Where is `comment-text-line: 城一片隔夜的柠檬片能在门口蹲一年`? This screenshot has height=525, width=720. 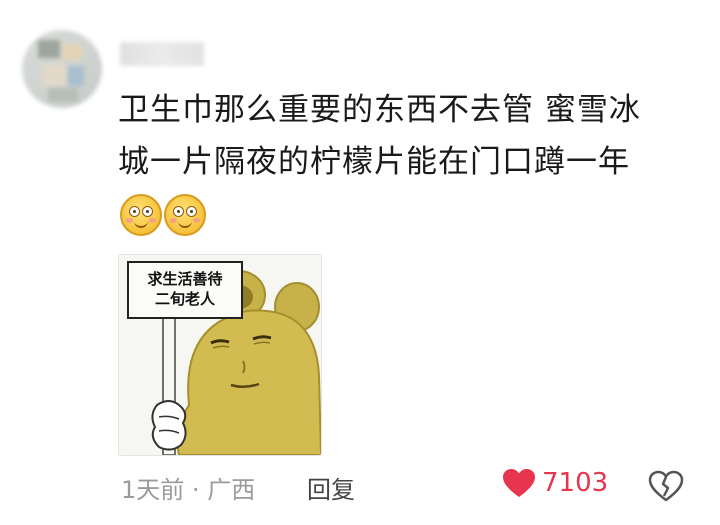 comment-text-line: 城一片隔夜的柠檬片能在门口蹲一年 is located at coordinates (374, 162).